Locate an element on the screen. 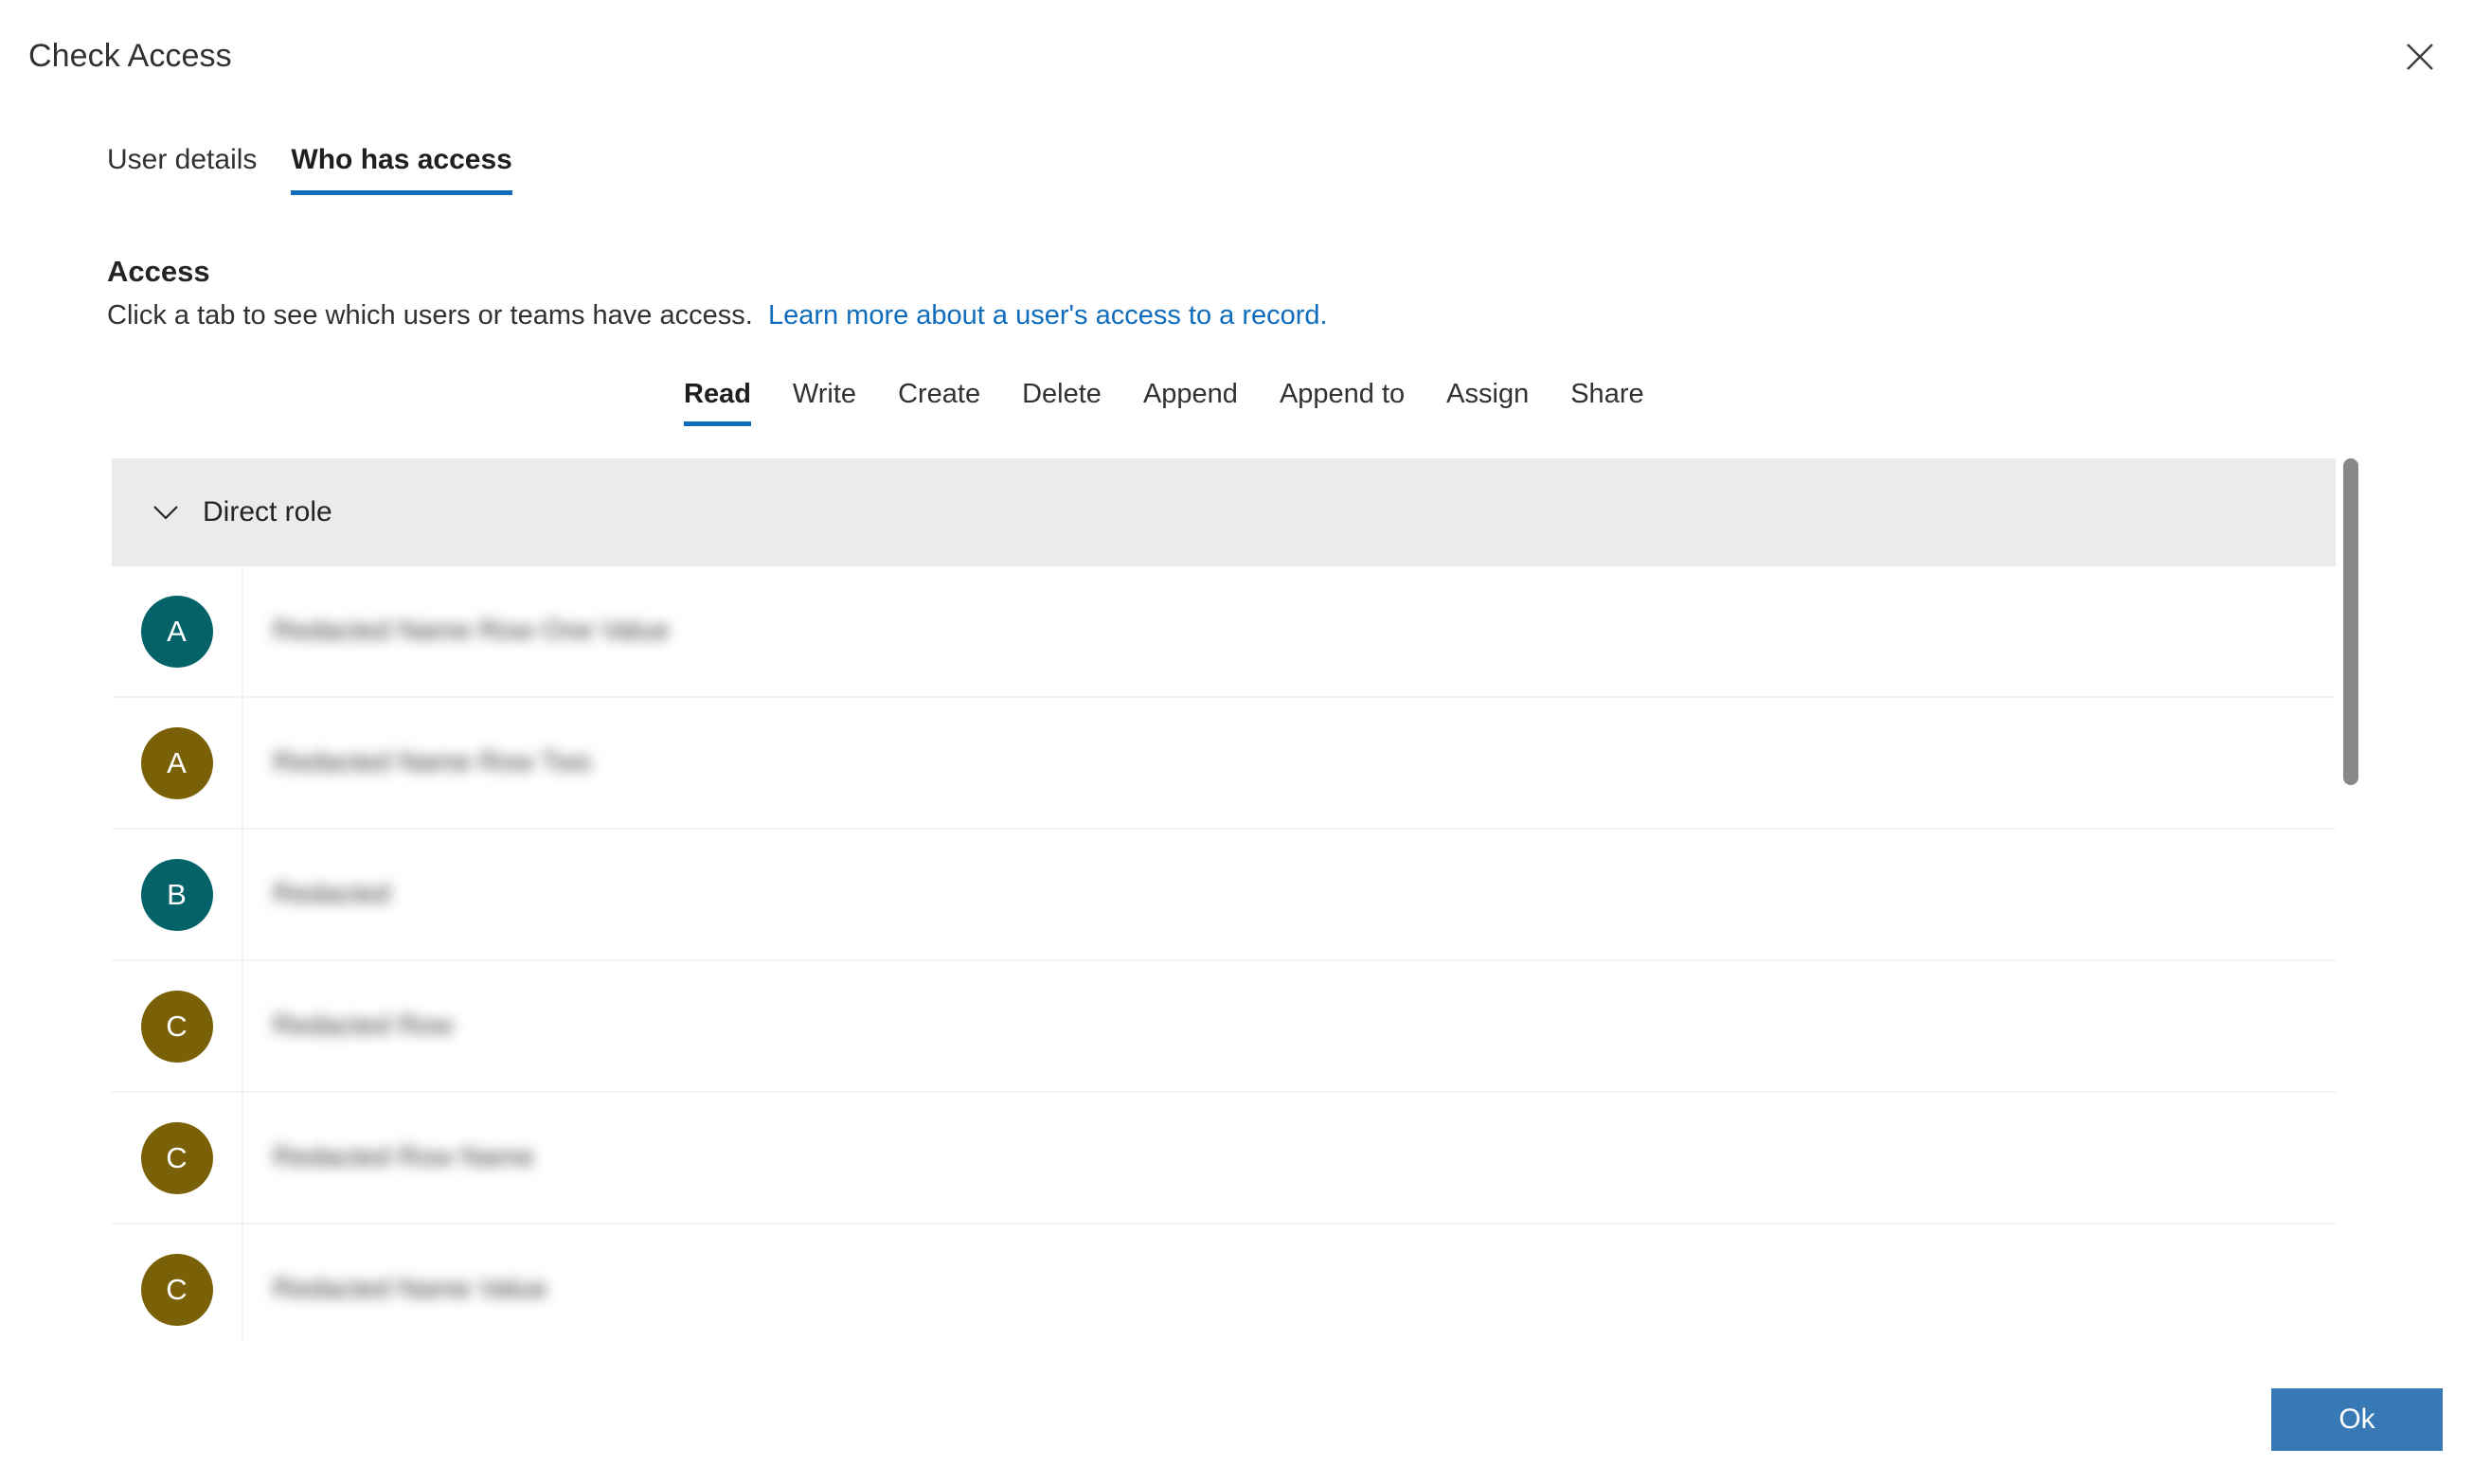 This screenshot has width=2473, height=1484. perm-tab-share-label: Share is located at coordinates (1607, 394).